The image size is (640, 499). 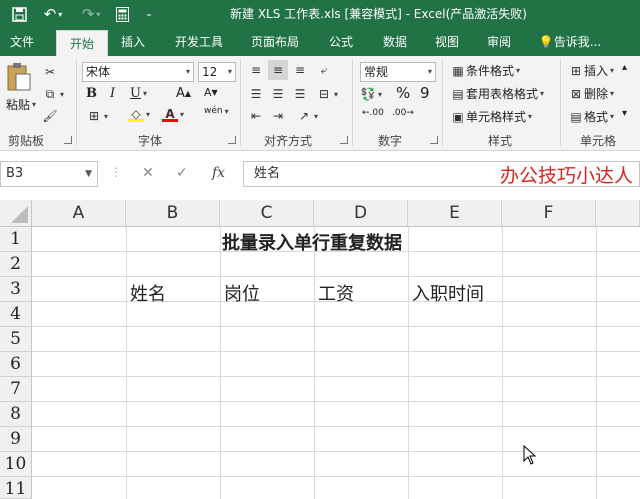 What do you see at coordinates (458, 116) in the screenshot?
I see `cell-styles-icon: ▣` at bounding box center [458, 116].